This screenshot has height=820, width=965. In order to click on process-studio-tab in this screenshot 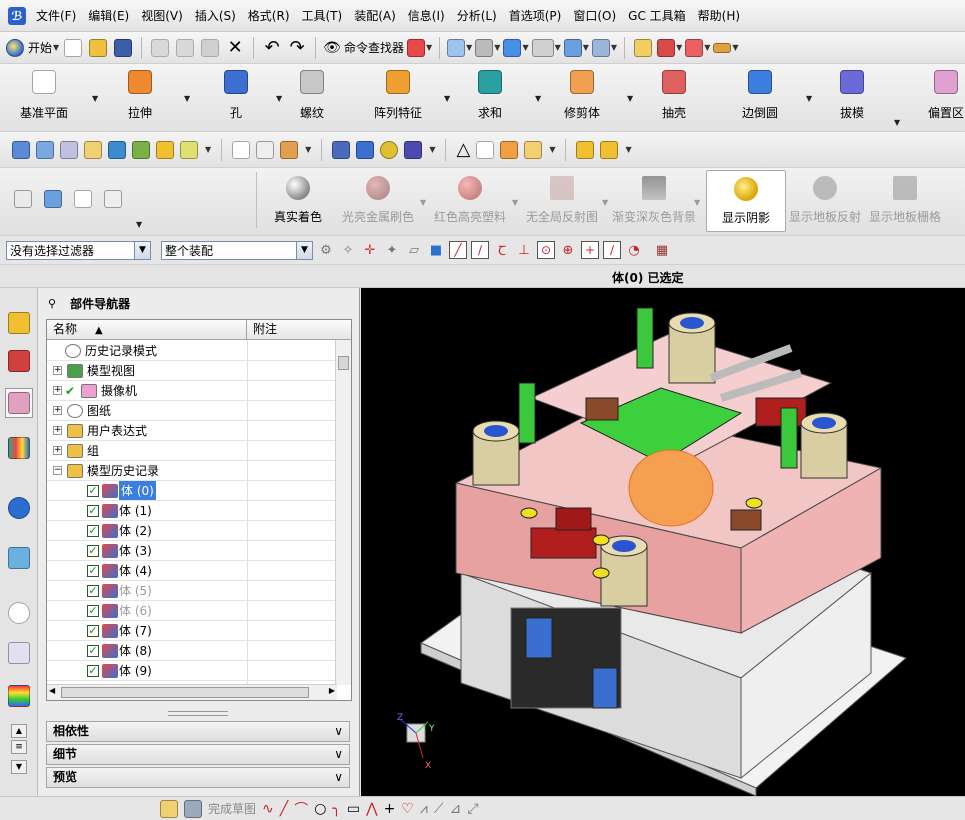, I will do `click(19, 558)`.